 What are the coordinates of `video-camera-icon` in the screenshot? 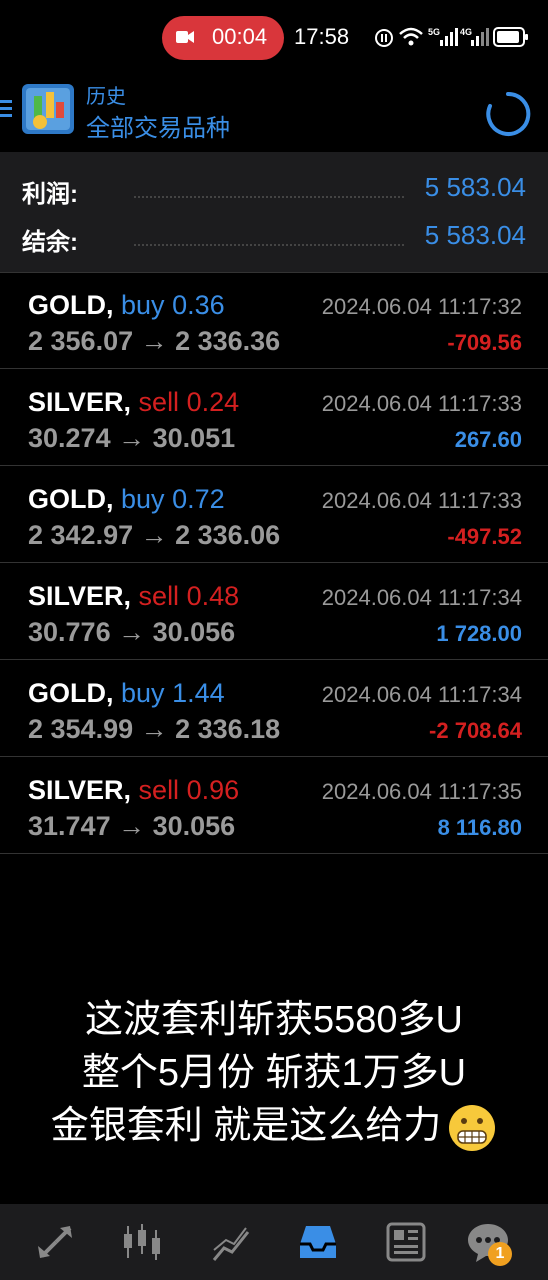 It's located at (185, 37).